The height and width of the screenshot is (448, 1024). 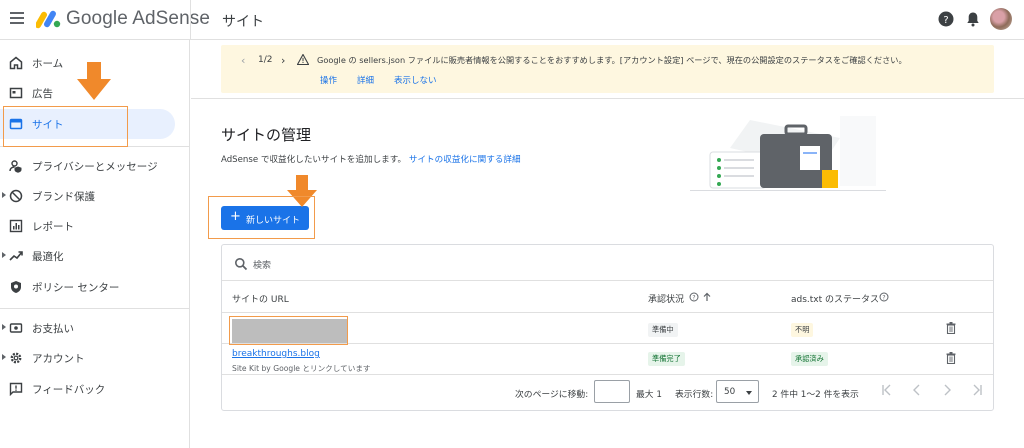 What do you see at coordinates (63, 197) in the screenshot?
I see `sidebar-item-label: ブランド保護` at bounding box center [63, 197].